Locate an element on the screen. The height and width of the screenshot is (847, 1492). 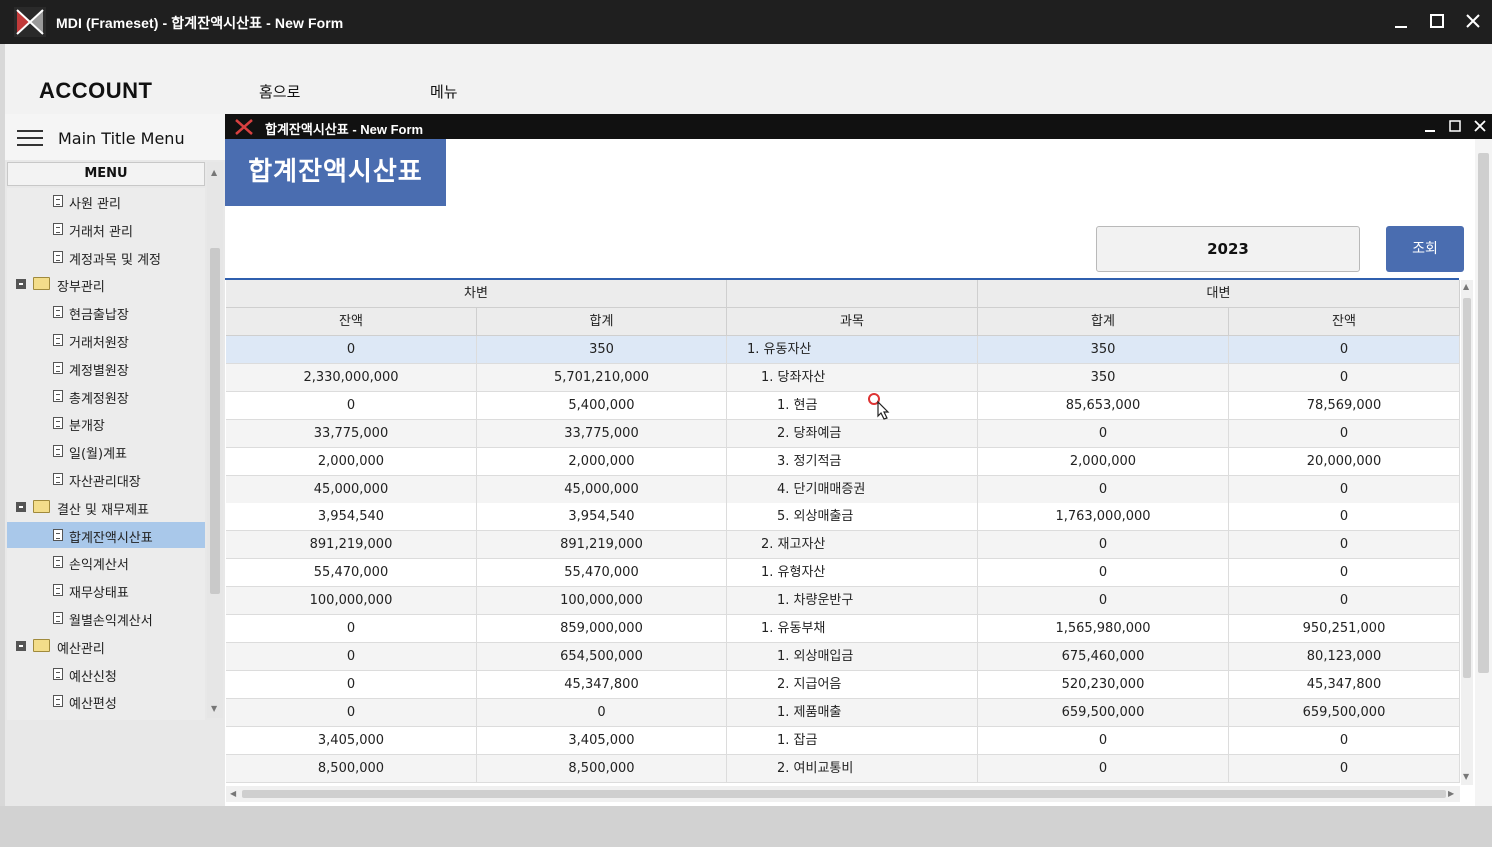
cell-debit-balance: 3,954,540 is located at coordinates (351, 517).